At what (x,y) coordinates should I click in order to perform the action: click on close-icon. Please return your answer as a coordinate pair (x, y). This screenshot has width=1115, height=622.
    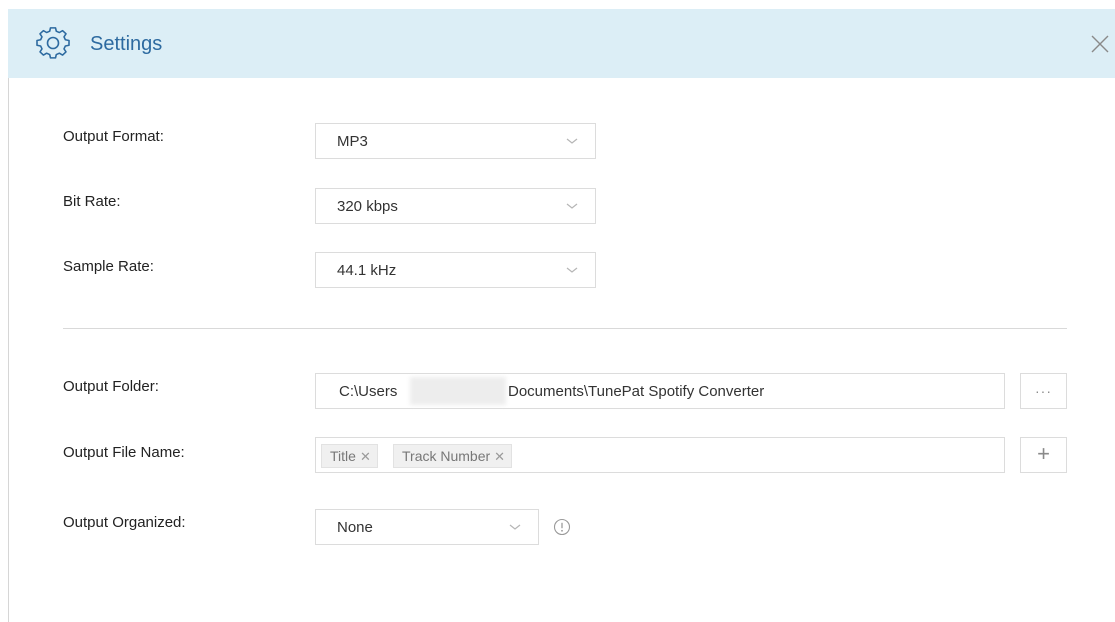
    Looking at the image, I should click on (1100, 44).